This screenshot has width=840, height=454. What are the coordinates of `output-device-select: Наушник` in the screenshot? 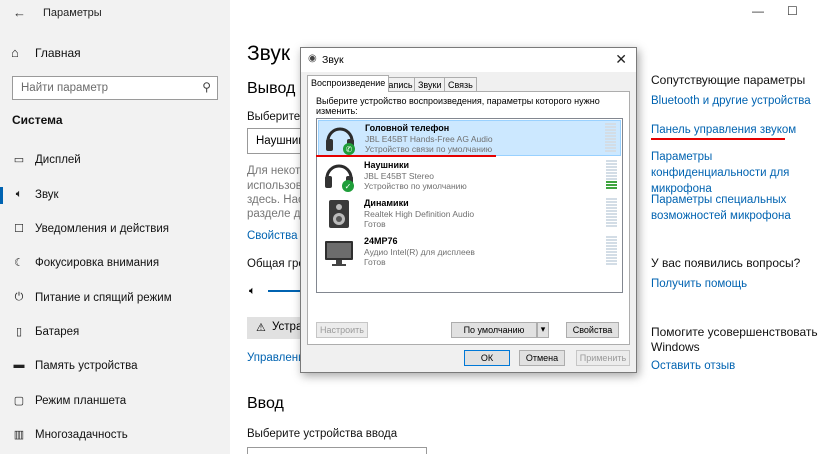 It's located at (275, 141).